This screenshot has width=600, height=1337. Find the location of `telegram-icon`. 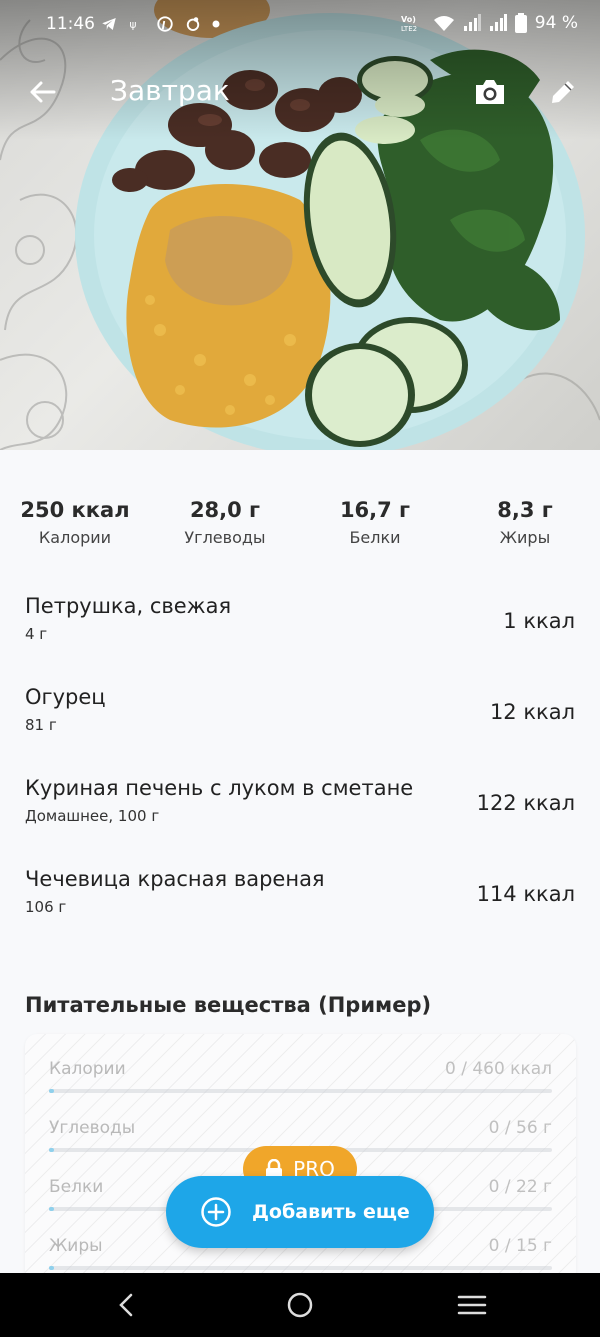

telegram-icon is located at coordinates (109, 24).